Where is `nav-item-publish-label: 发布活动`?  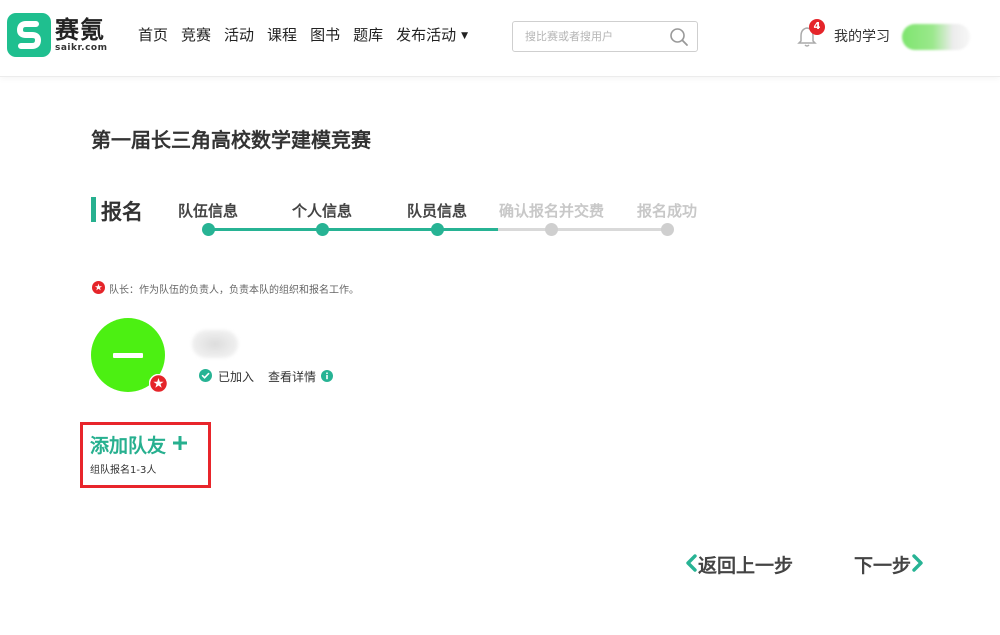
nav-item-publish-label: 发布活动 is located at coordinates (426, 35).